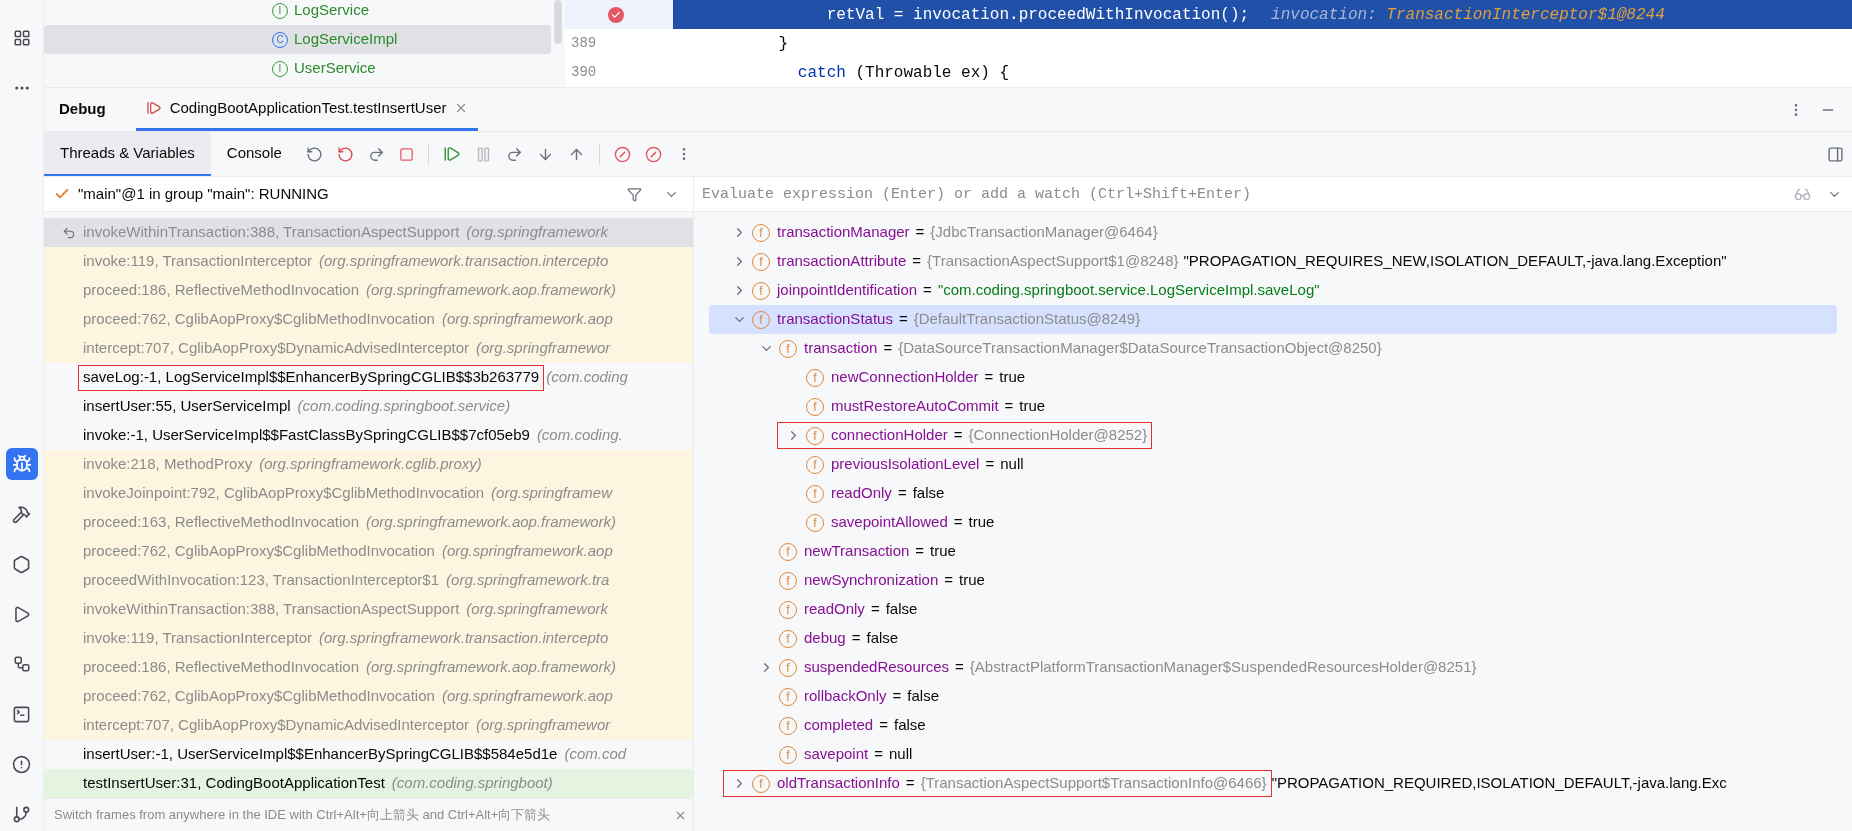  What do you see at coordinates (348, 194) in the screenshot?
I see `thread-status: "main"@1 in group "main": RUNNING` at bounding box center [348, 194].